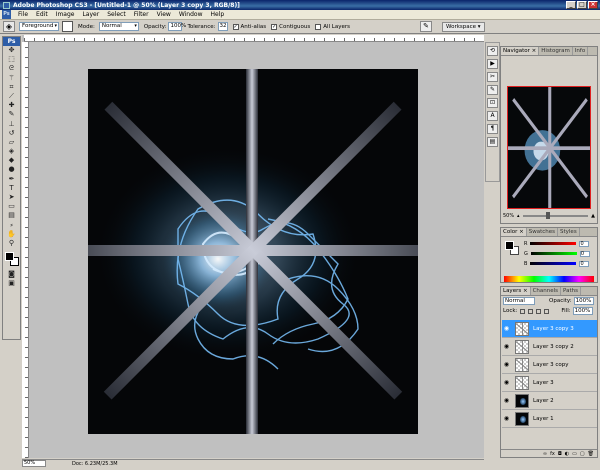  Describe the element at coordinates (555, 215) in the screenshot. I see `navigator-zoom-slider` at that location.